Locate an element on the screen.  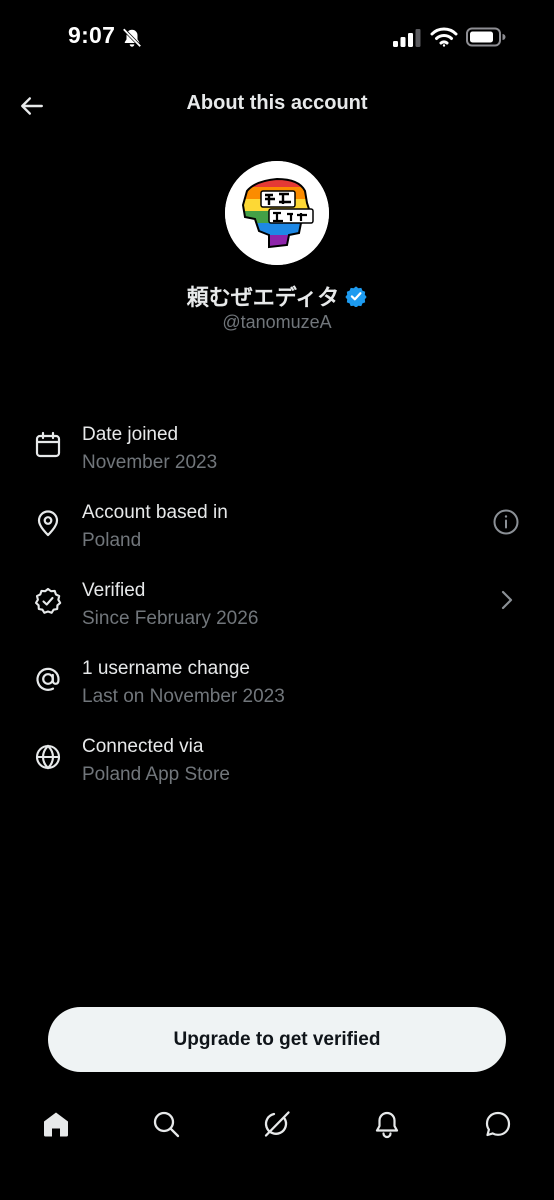
at-sign-icon is located at coordinates (48, 679).